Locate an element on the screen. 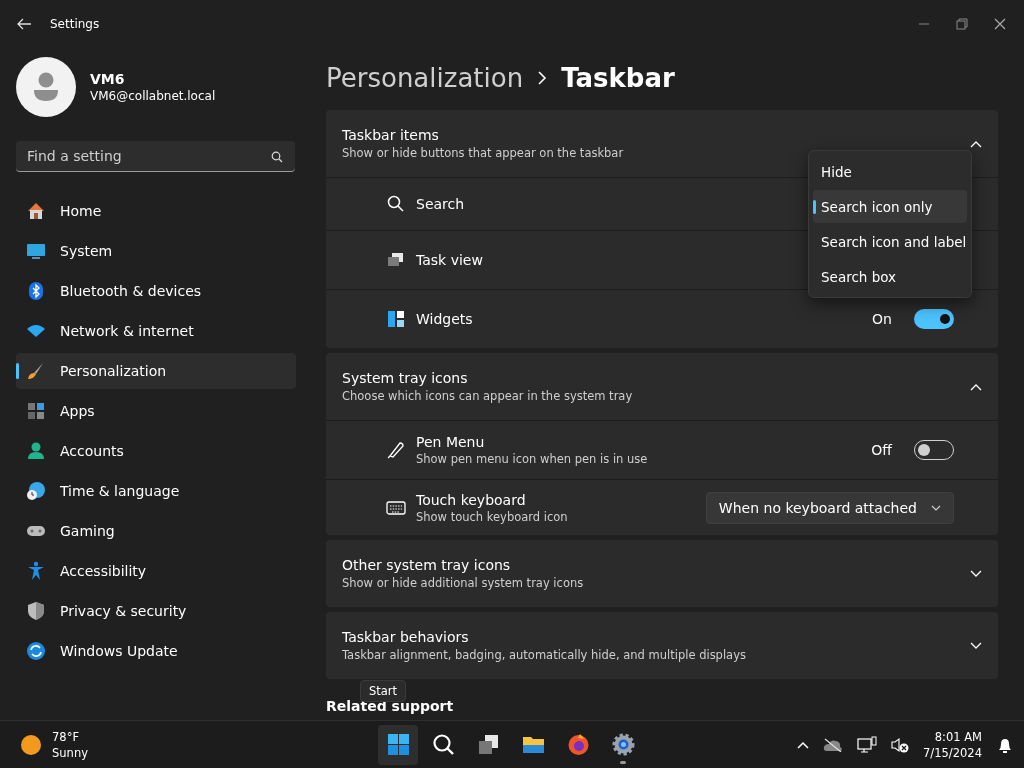 The width and height of the screenshot is (1024, 768). sidebar-item: Gaming is located at coordinates (156, 531).